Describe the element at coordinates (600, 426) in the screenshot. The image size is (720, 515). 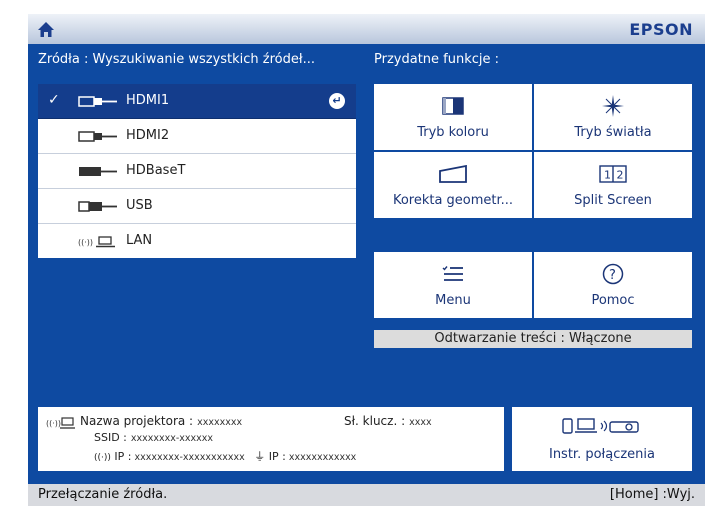
I see `connection-devices-icon` at that location.